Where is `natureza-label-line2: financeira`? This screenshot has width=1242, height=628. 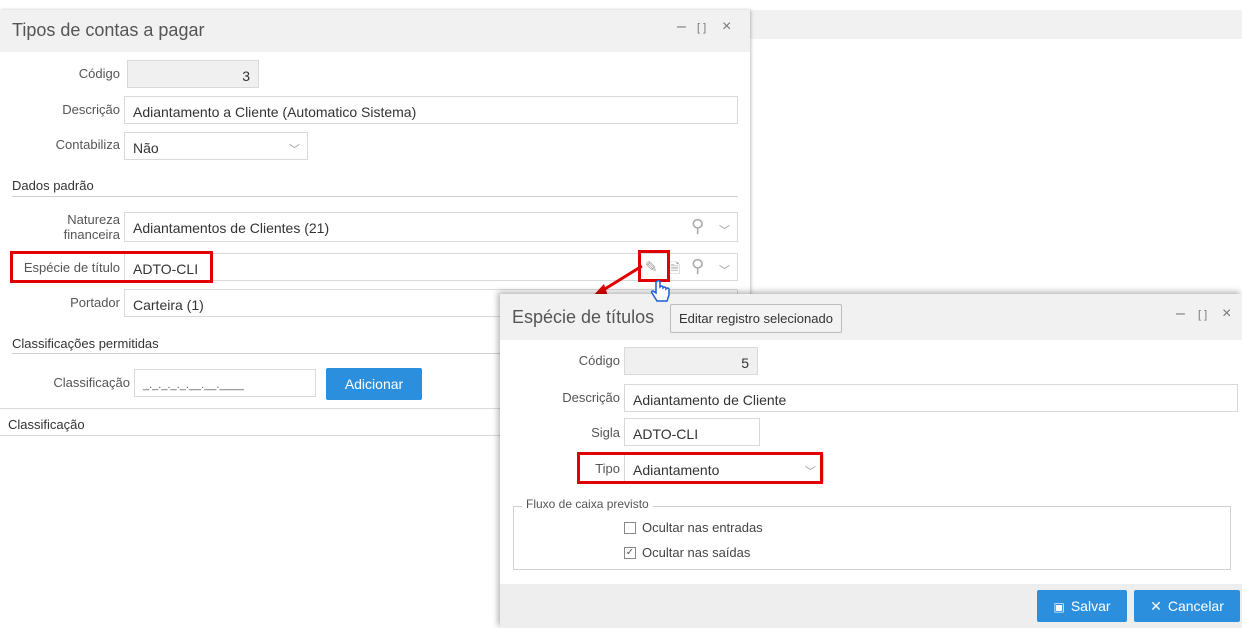
natureza-label-line2: financeira is located at coordinates (91, 234).